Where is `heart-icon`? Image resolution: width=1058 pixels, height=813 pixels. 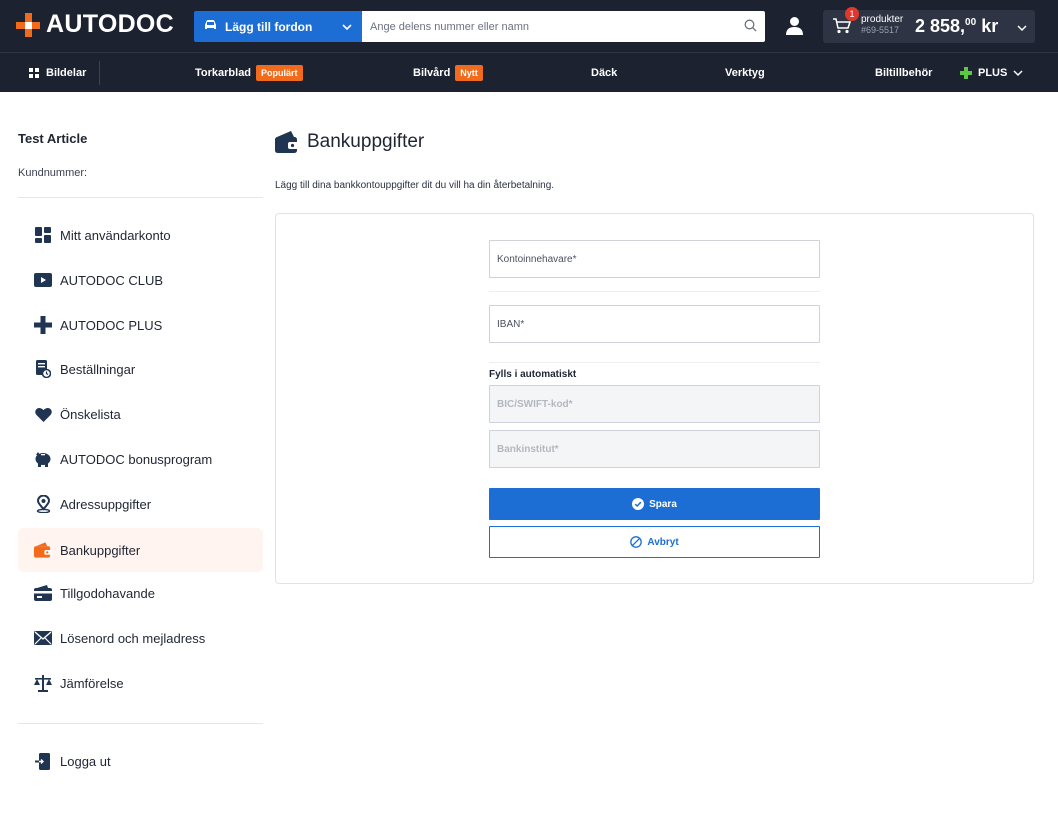
heart-icon is located at coordinates (43, 414).